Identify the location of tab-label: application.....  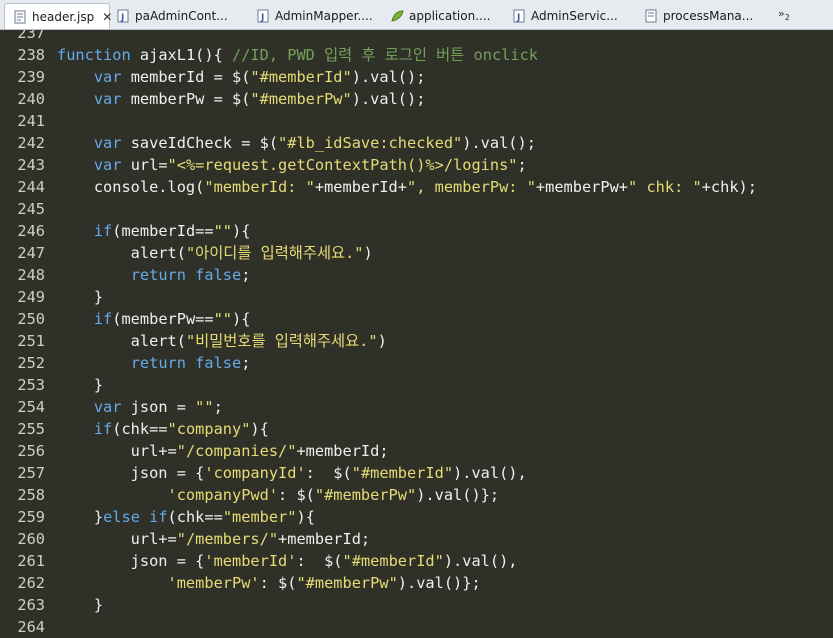
(450, 16).